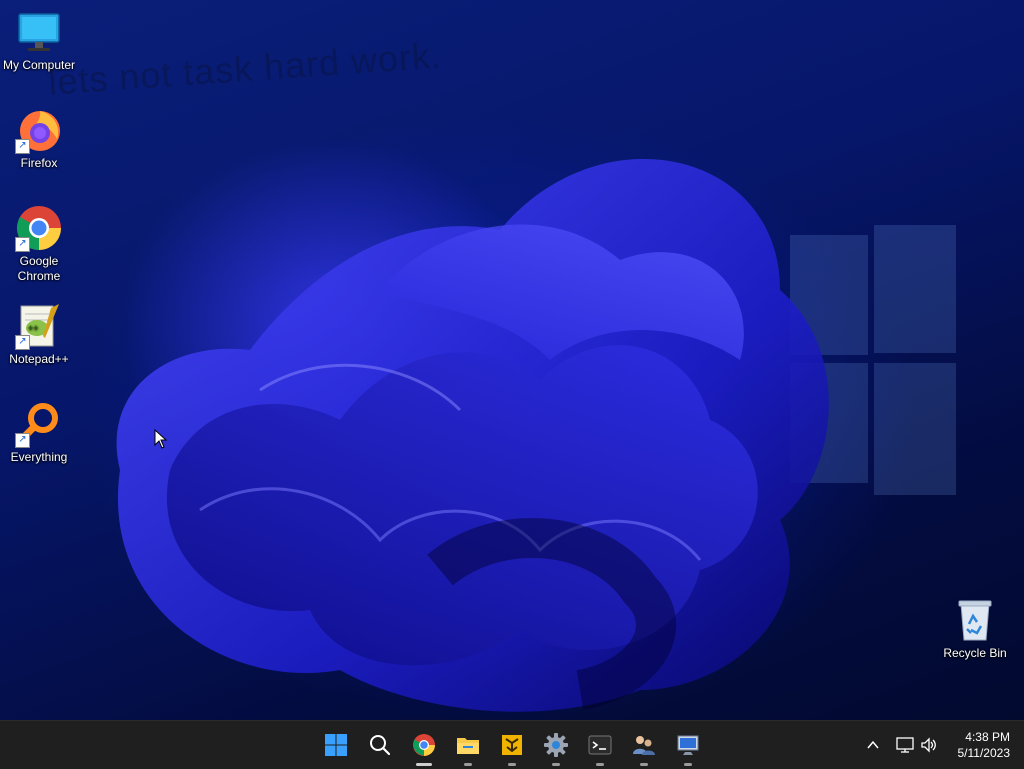 The width and height of the screenshot is (1024, 769). I want to click on search-icon, so click(380, 745).